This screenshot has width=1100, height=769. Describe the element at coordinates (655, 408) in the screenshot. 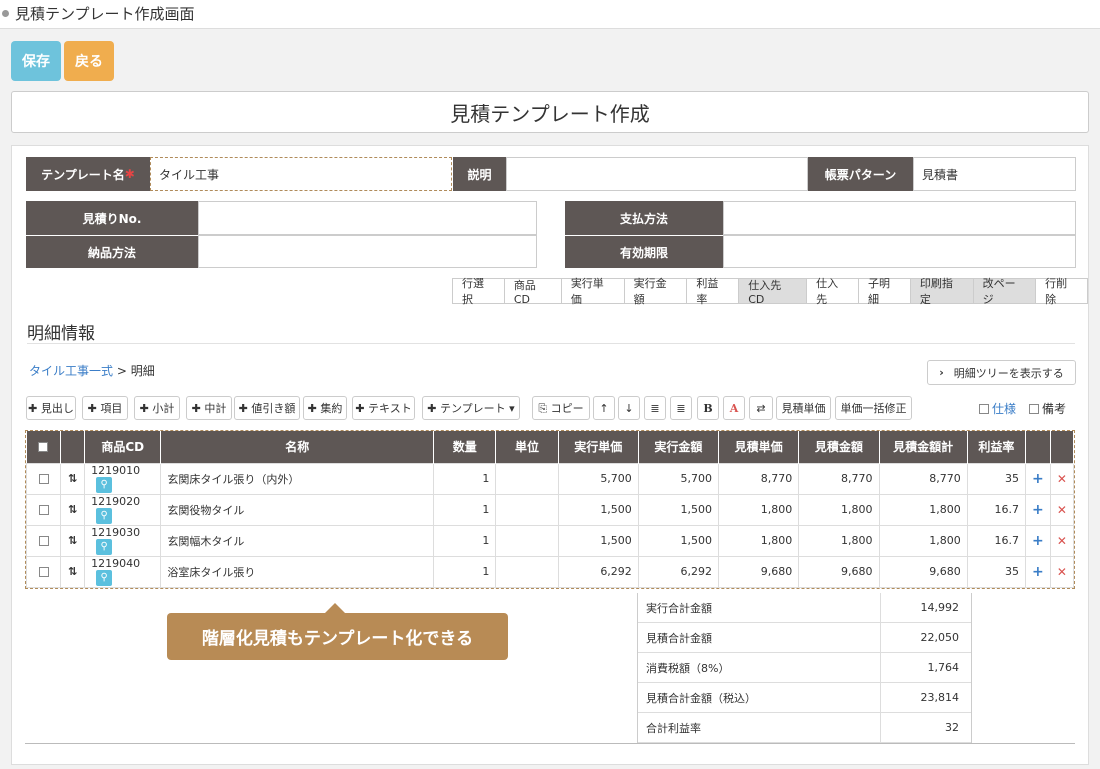

I see `indent-button: ≣` at that location.